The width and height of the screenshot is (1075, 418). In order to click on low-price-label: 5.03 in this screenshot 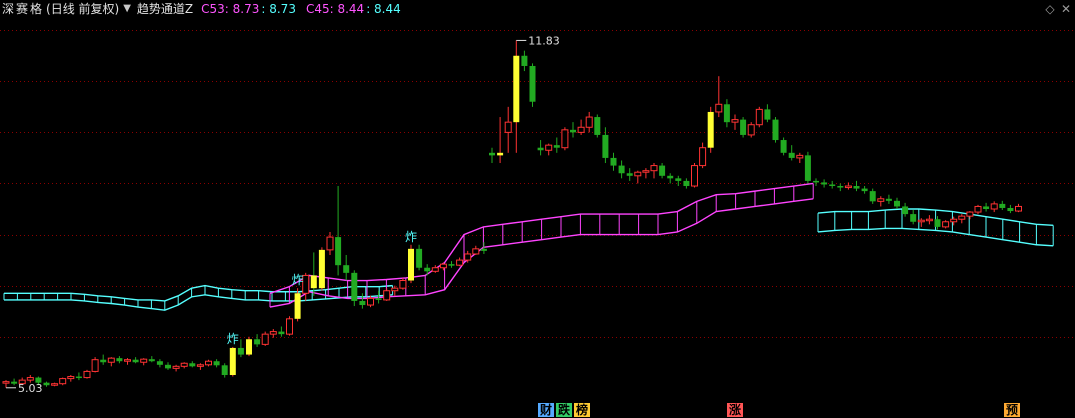, I will do `click(30, 388)`.